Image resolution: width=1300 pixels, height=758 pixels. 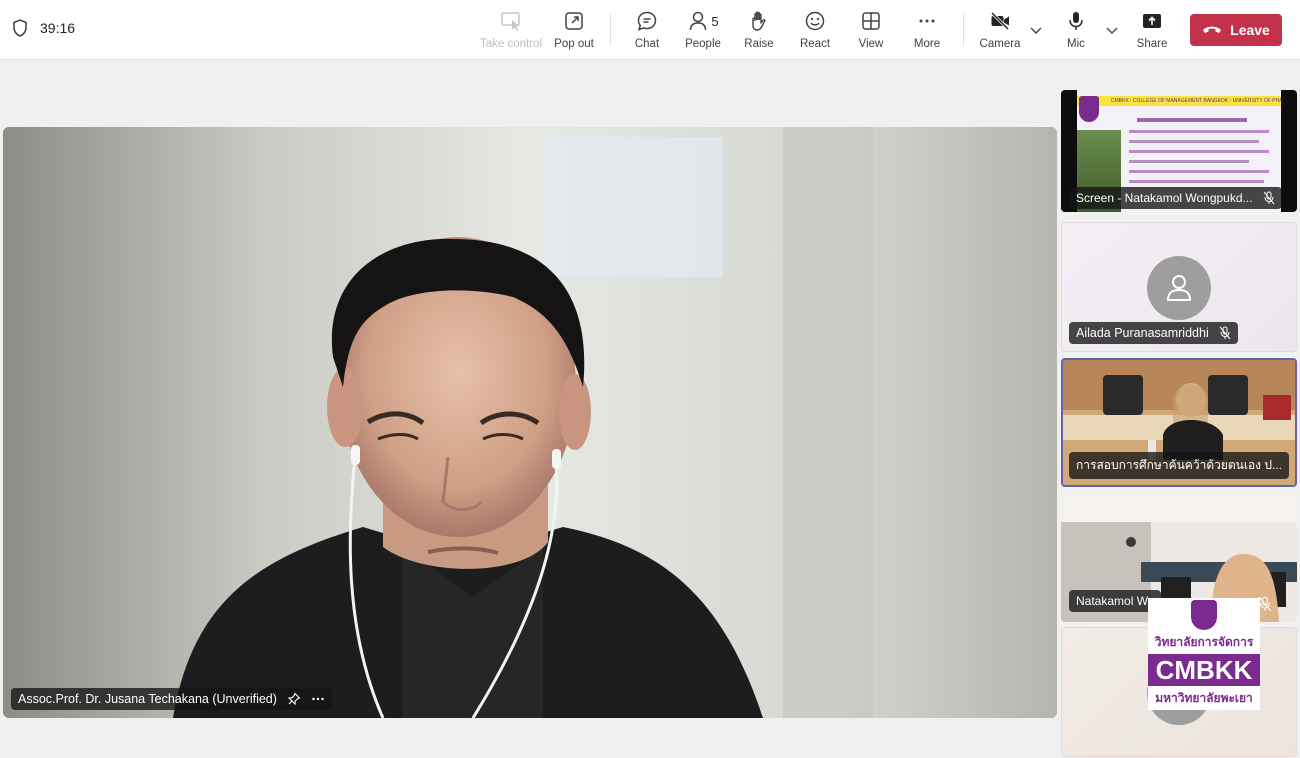 I want to click on take-control-button: Take control, so click(x=511, y=32).